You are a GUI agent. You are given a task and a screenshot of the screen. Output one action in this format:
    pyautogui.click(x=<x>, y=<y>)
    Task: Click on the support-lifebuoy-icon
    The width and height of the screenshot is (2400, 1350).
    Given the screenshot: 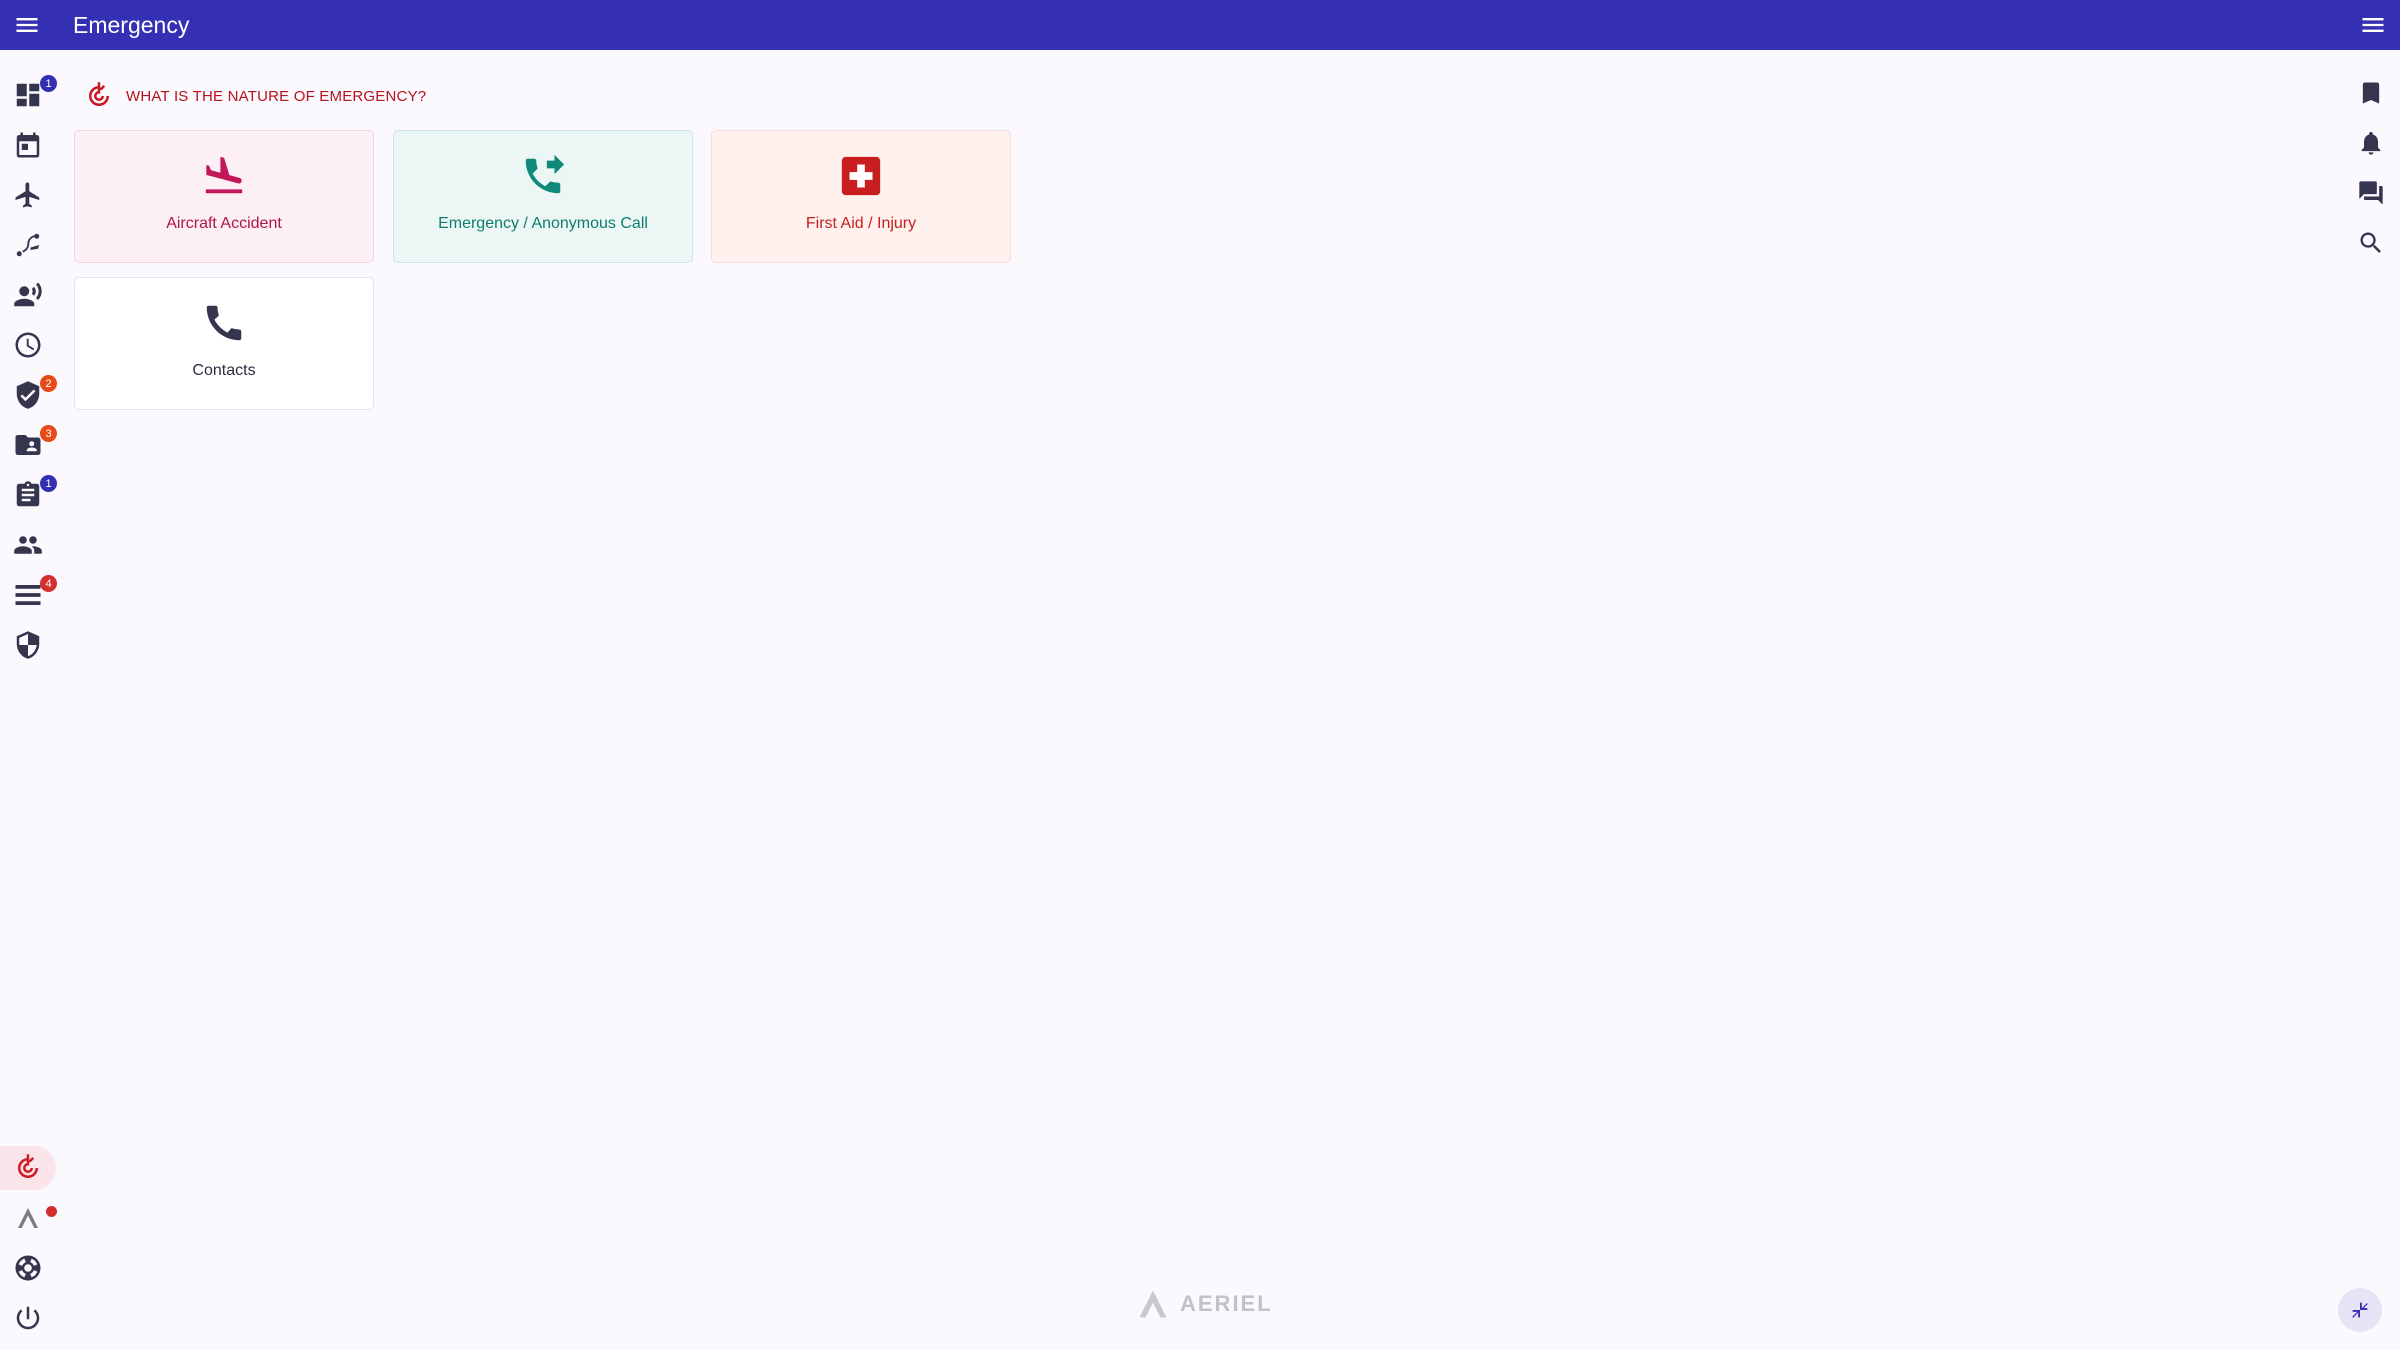 What is the action you would take?
    pyautogui.click(x=28, y=1268)
    